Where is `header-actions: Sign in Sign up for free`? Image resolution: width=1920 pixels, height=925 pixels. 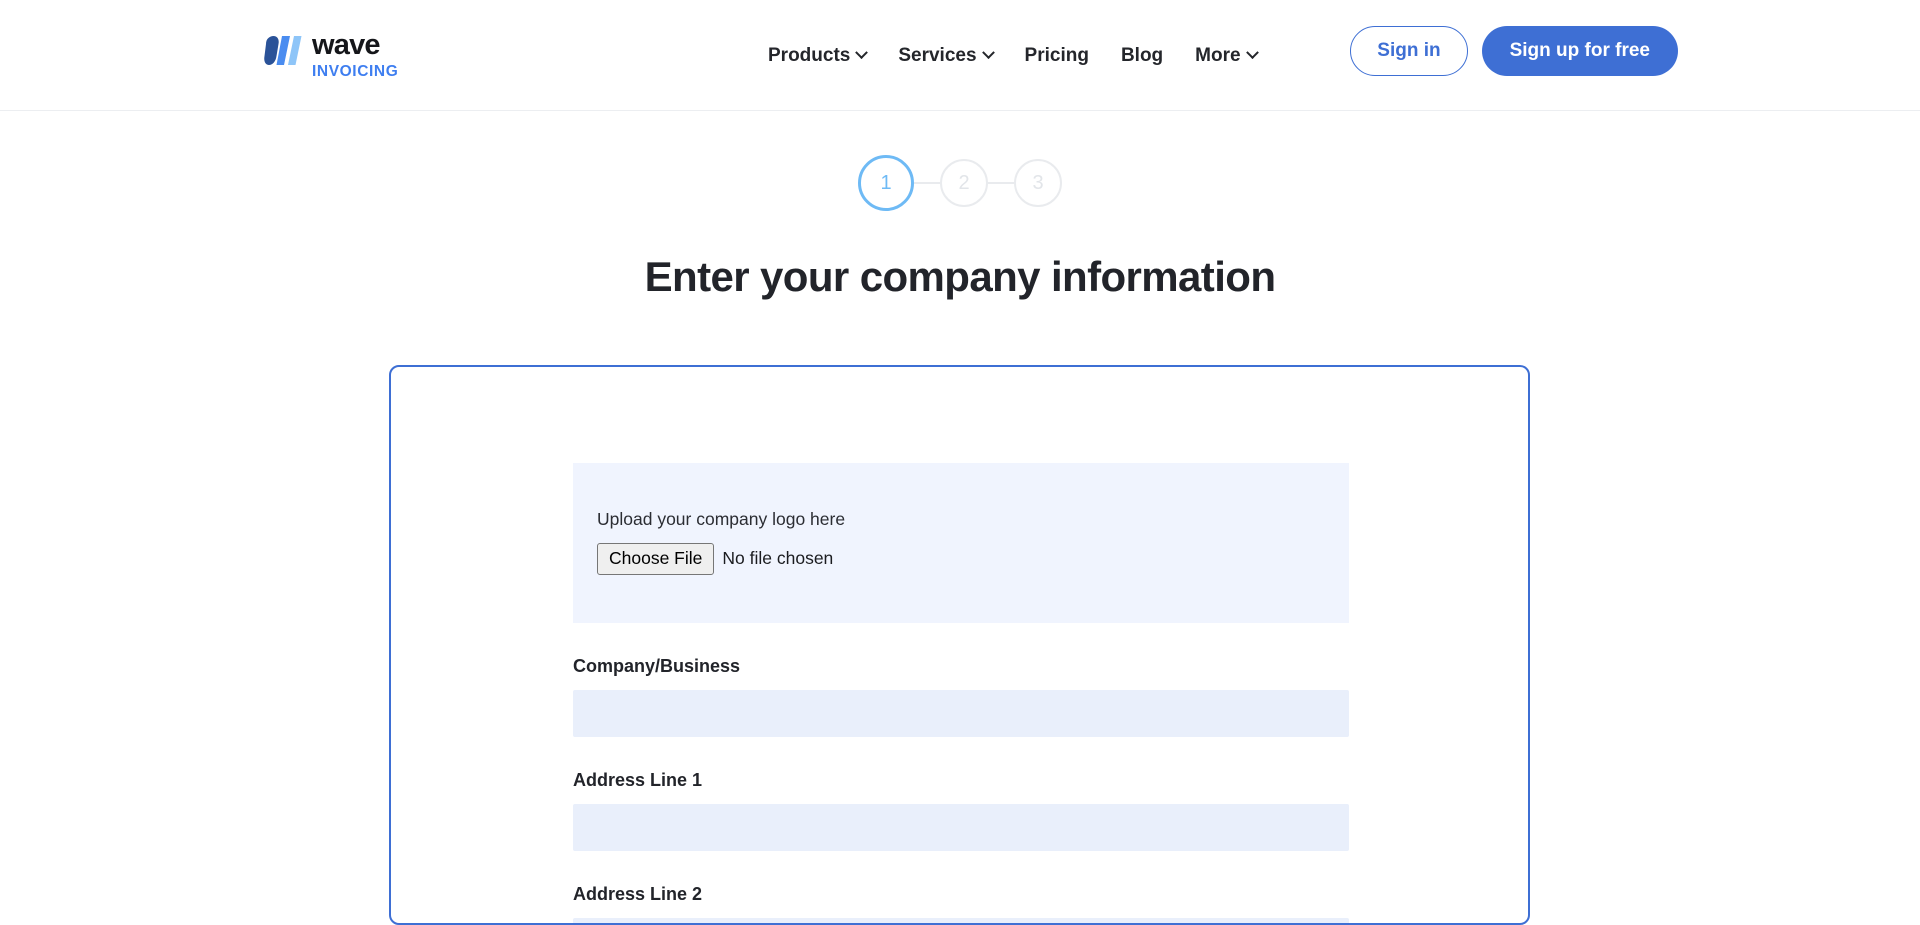
header-actions: Sign in Sign up for free is located at coordinates (1514, 51).